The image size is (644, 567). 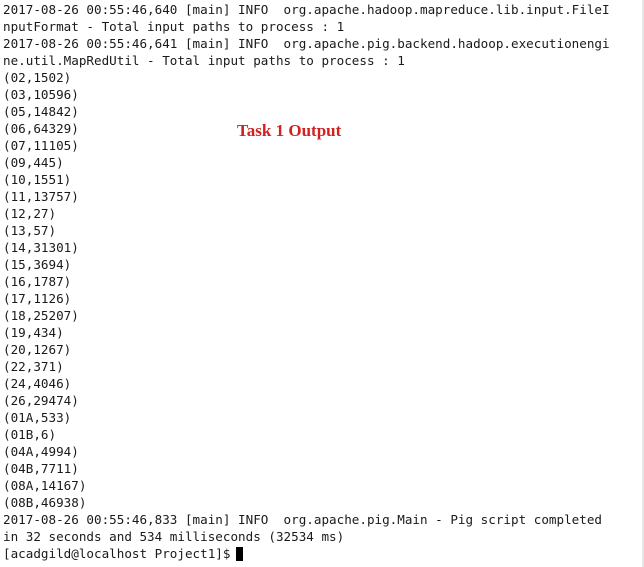 What do you see at coordinates (37, 264) in the screenshot?
I see `terminal-output-line: (15,3694)` at bounding box center [37, 264].